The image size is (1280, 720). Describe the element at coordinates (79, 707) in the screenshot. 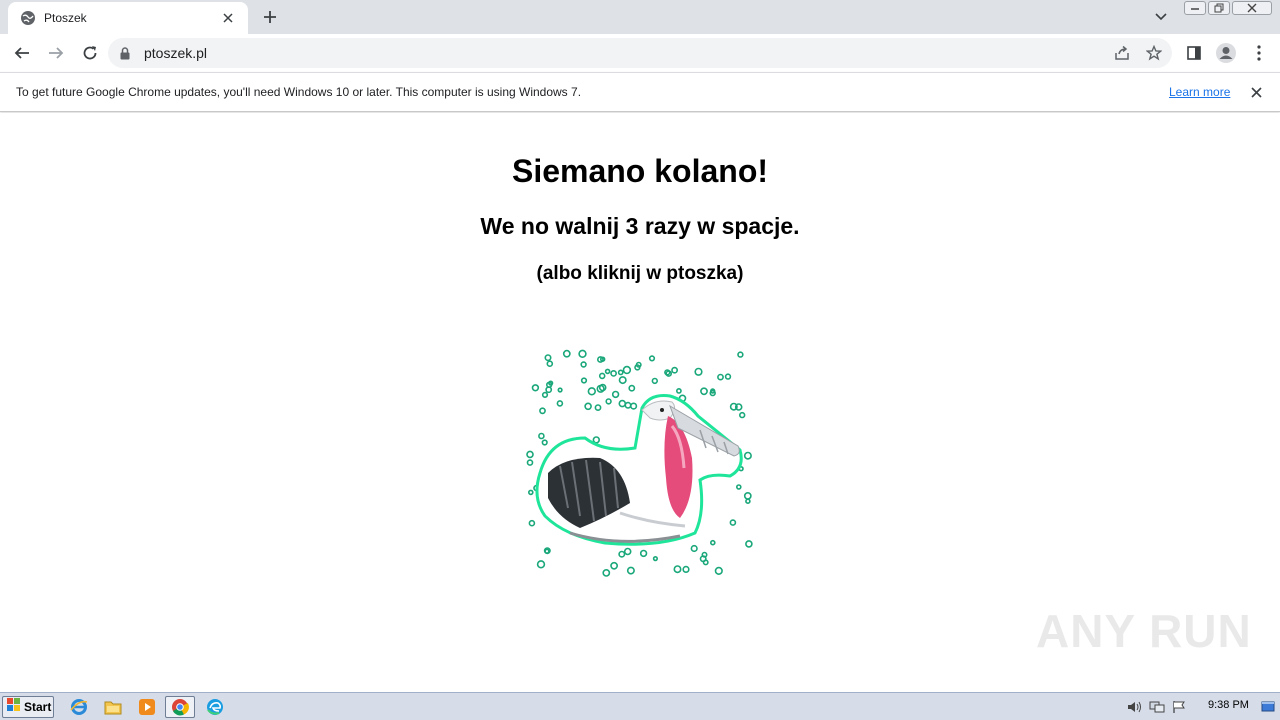

I see `ie-icon` at that location.